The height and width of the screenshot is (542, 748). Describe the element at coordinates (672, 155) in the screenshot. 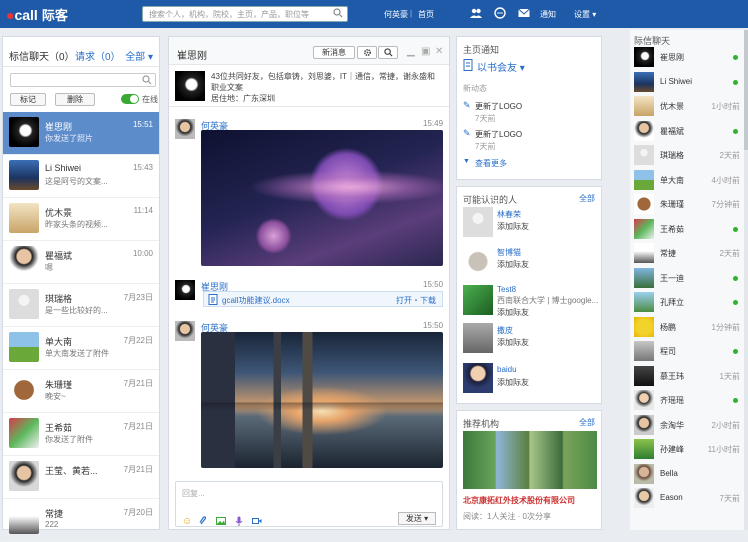

I see `friend-name: 琪瑞格` at that location.